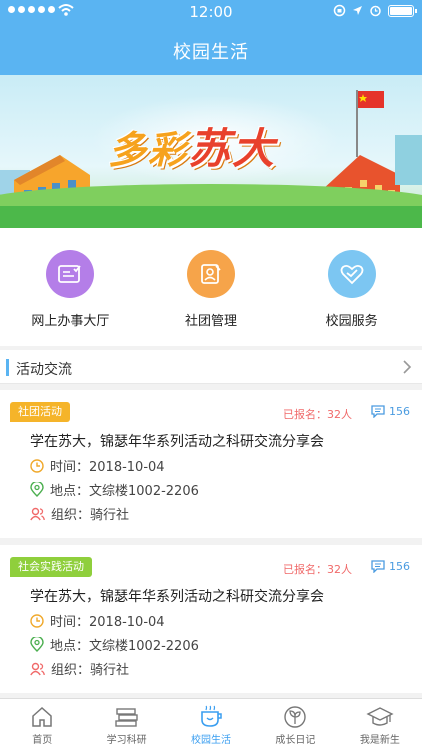 This screenshot has height=750, width=422. I want to click on section-title: 活动交流, so click(44, 370).